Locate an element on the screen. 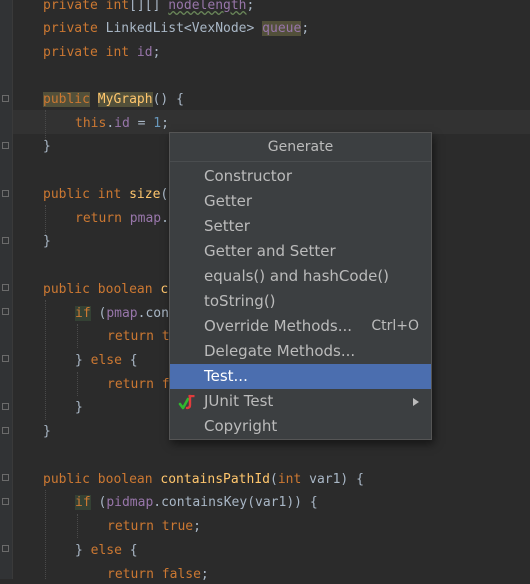 The height and width of the screenshot is (584, 530). junit-icon is located at coordinates (186, 402).